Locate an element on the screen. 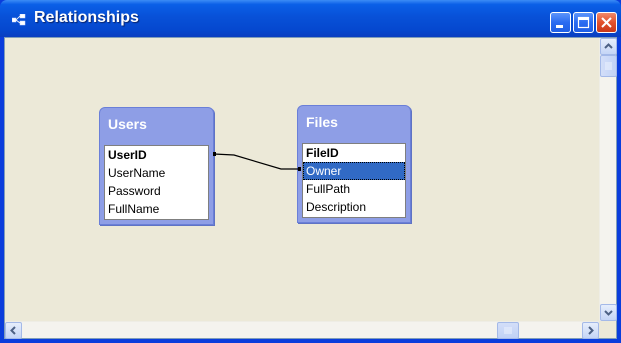 Image resolution: width=621 pixels, height=343 pixels. title-bar: Relationships is located at coordinates (310, 18).